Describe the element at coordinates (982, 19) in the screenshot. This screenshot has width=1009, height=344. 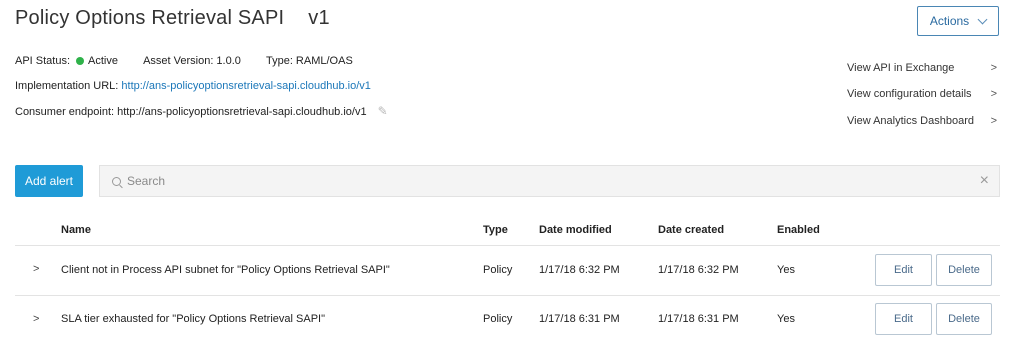
I see `chevron-down-icon` at that location.